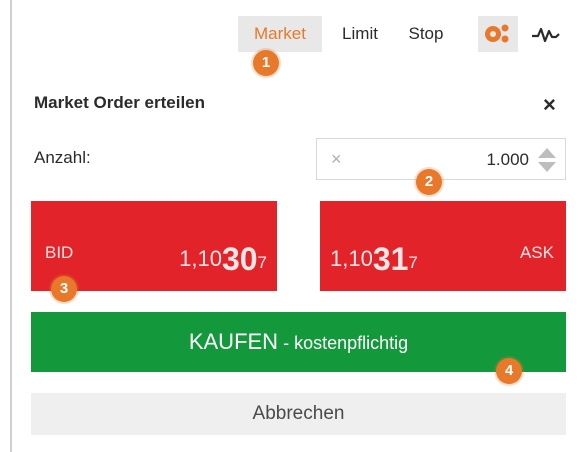  I want to click on ask-price: 1,10317, so click(374, 259).